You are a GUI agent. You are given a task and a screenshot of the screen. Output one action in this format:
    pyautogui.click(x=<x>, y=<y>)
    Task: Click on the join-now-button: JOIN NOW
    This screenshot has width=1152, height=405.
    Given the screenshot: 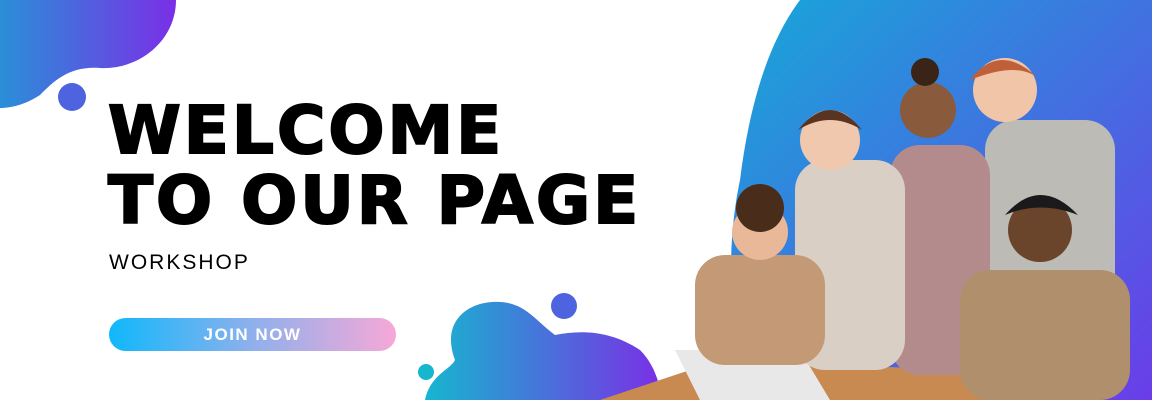 What is the action you would take?
    pyautogui.click(x=252, y=334)
    